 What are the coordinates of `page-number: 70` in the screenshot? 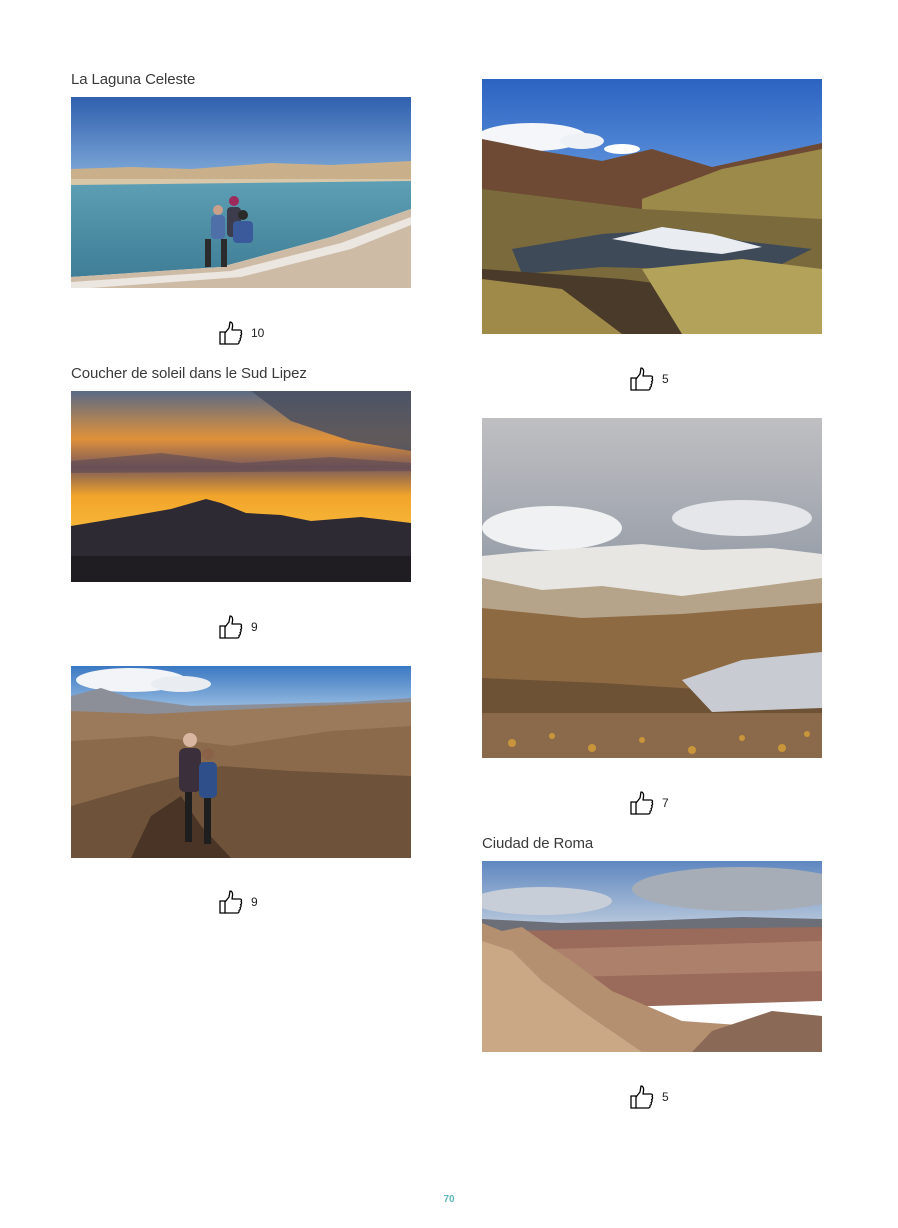 It's located at (449, 1199).